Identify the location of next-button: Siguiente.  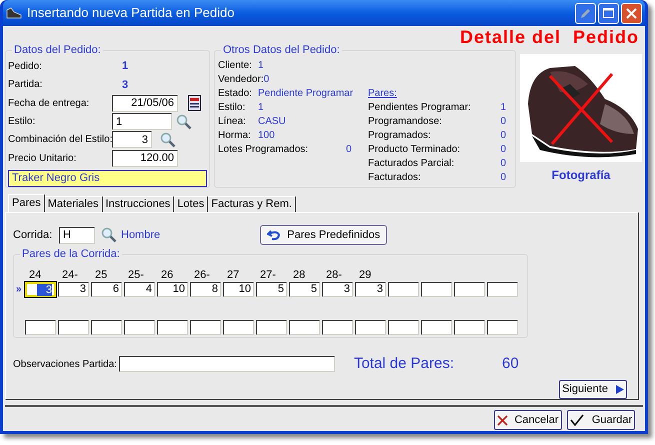
(593, 389).